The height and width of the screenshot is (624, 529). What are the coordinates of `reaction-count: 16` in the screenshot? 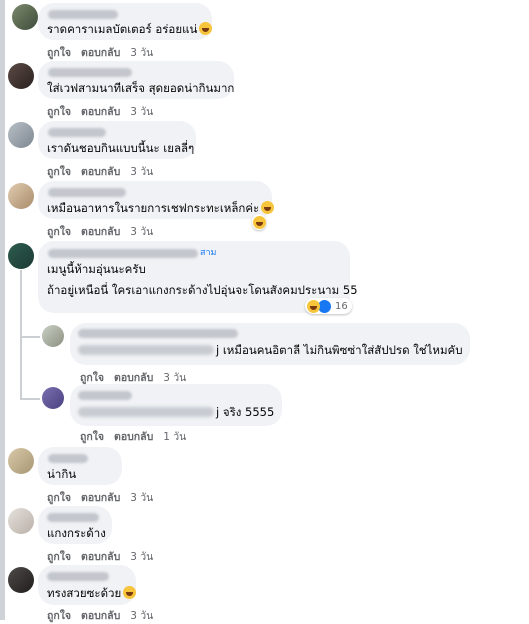 It's located at (341, 306).